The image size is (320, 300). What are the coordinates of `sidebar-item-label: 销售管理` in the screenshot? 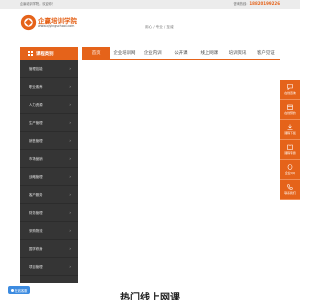 It's located at (36, 141).